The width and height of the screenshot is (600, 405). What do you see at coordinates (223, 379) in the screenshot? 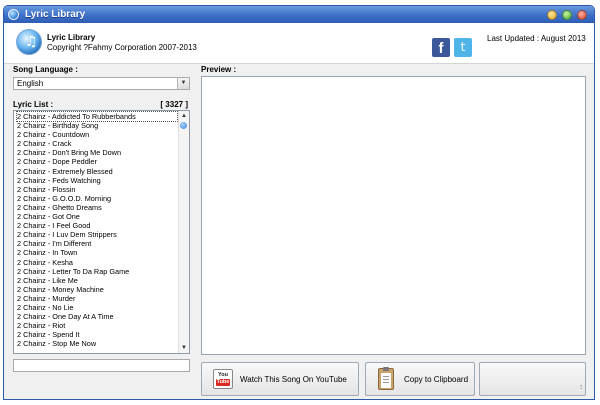
I see `youtube-icon: You Tube` at bounding box center [223, 379].